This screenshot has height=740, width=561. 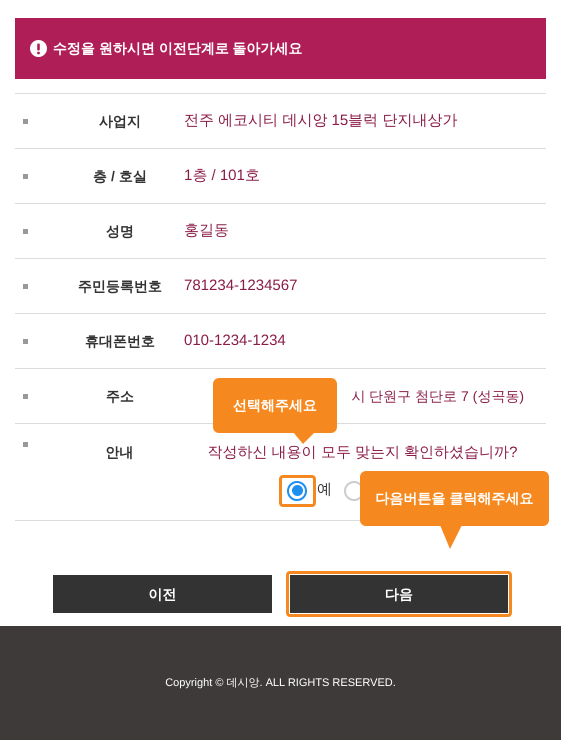 I want to click on field-label: 주소, so click(x=120, y=396).